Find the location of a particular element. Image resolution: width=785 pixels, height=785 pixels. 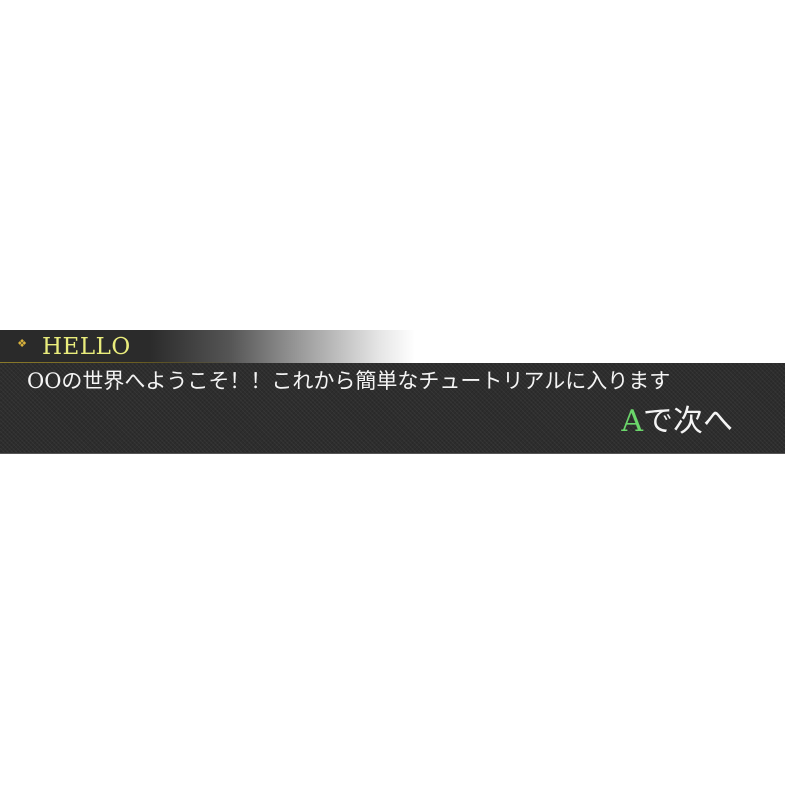

next-prompt-label: で次へ is located at coordinates (688, 421).